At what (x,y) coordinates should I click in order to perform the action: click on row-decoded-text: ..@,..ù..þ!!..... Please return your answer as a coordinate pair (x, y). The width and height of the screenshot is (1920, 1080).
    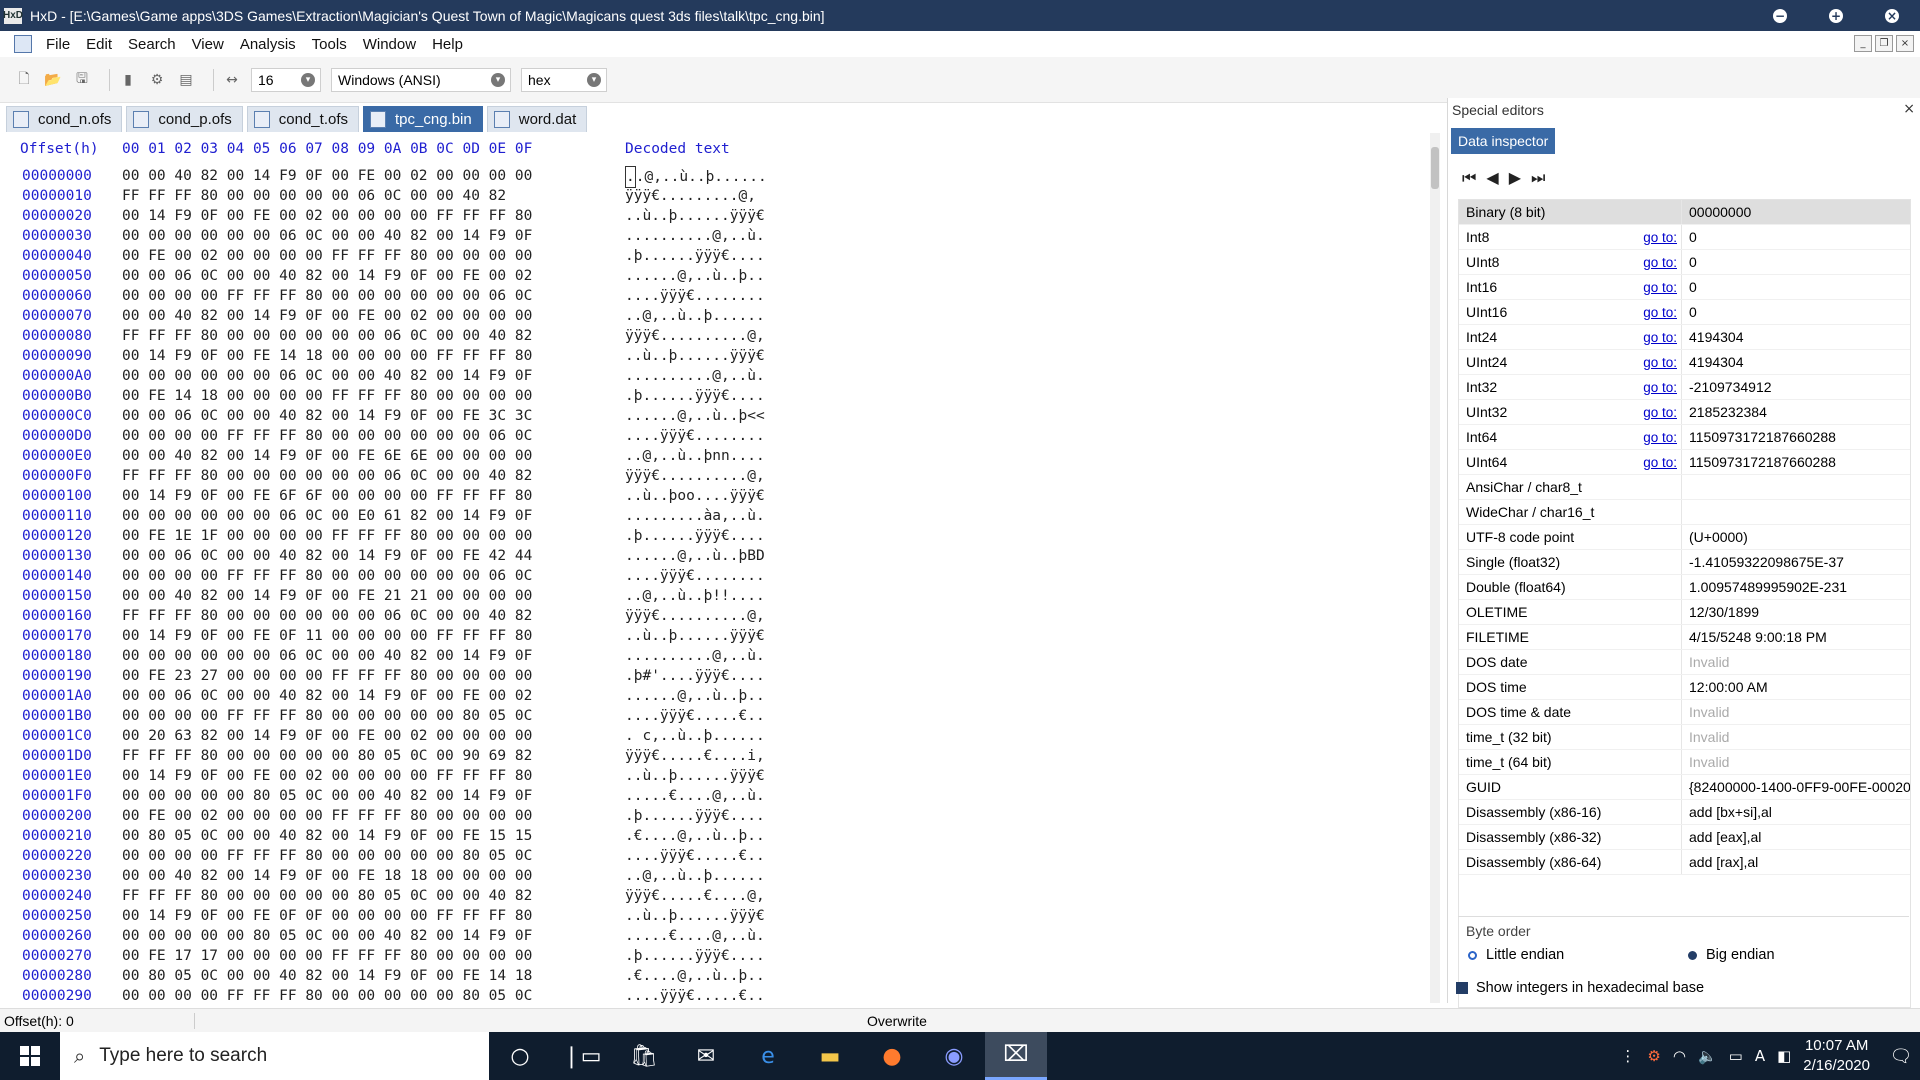
    Looking at the image, I should click on (695, 596).